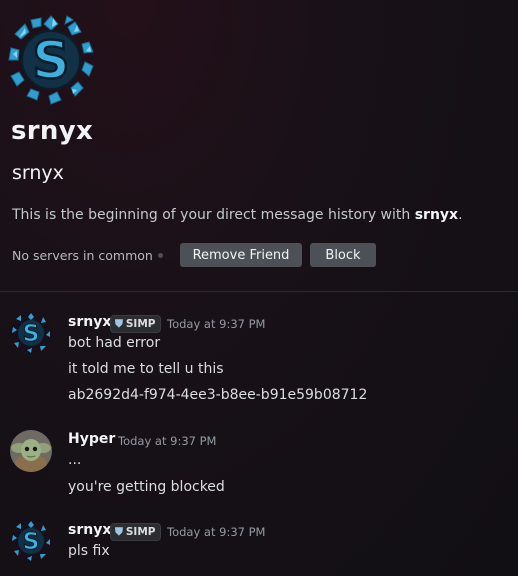 The height and width of the screenshot is (576, 518). I want to click on profile-display-name: srnyx, so click(52, 131).